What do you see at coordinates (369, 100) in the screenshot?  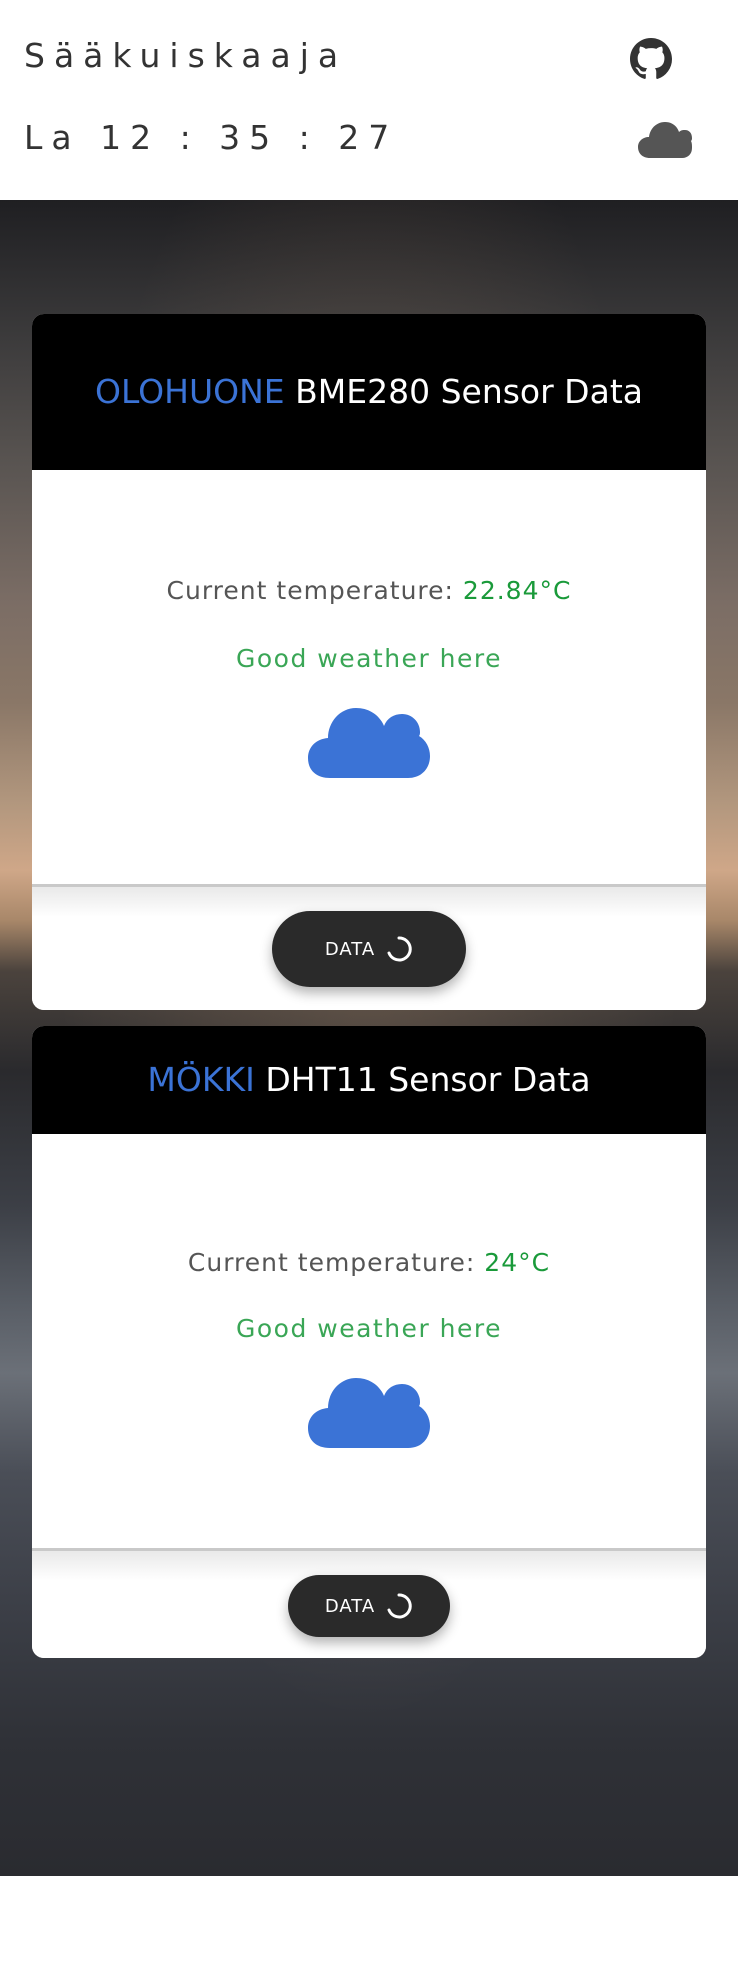 I see `top-header: Sääkuiskaaja La 12 : 35 : 27` at bounding box center [369, 100].